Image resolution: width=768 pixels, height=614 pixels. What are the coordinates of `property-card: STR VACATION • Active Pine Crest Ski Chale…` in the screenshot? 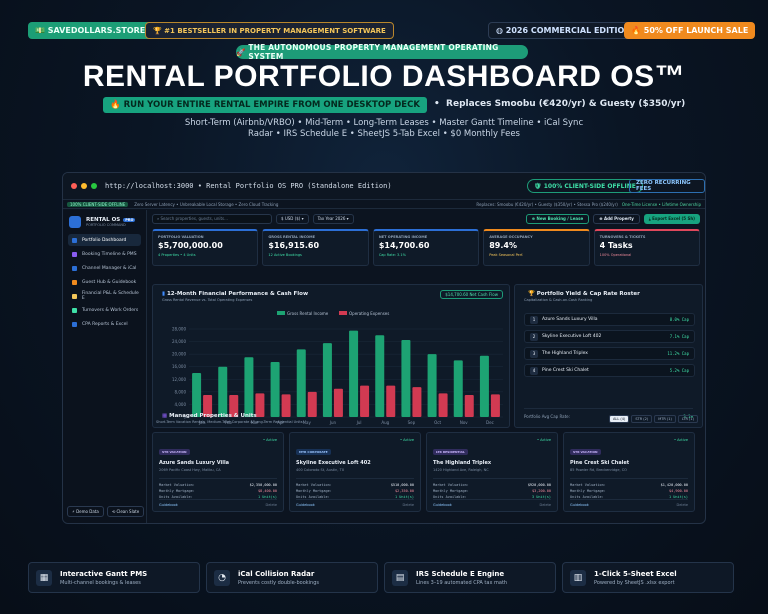 It's located at (629, 472).